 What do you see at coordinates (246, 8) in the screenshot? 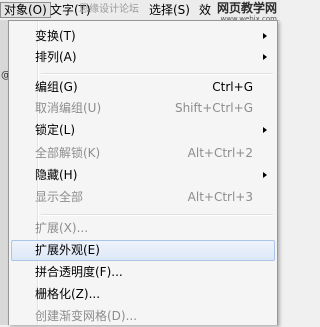
I see `watermark-title: 网页教学网` at bounding box center [246, 8].